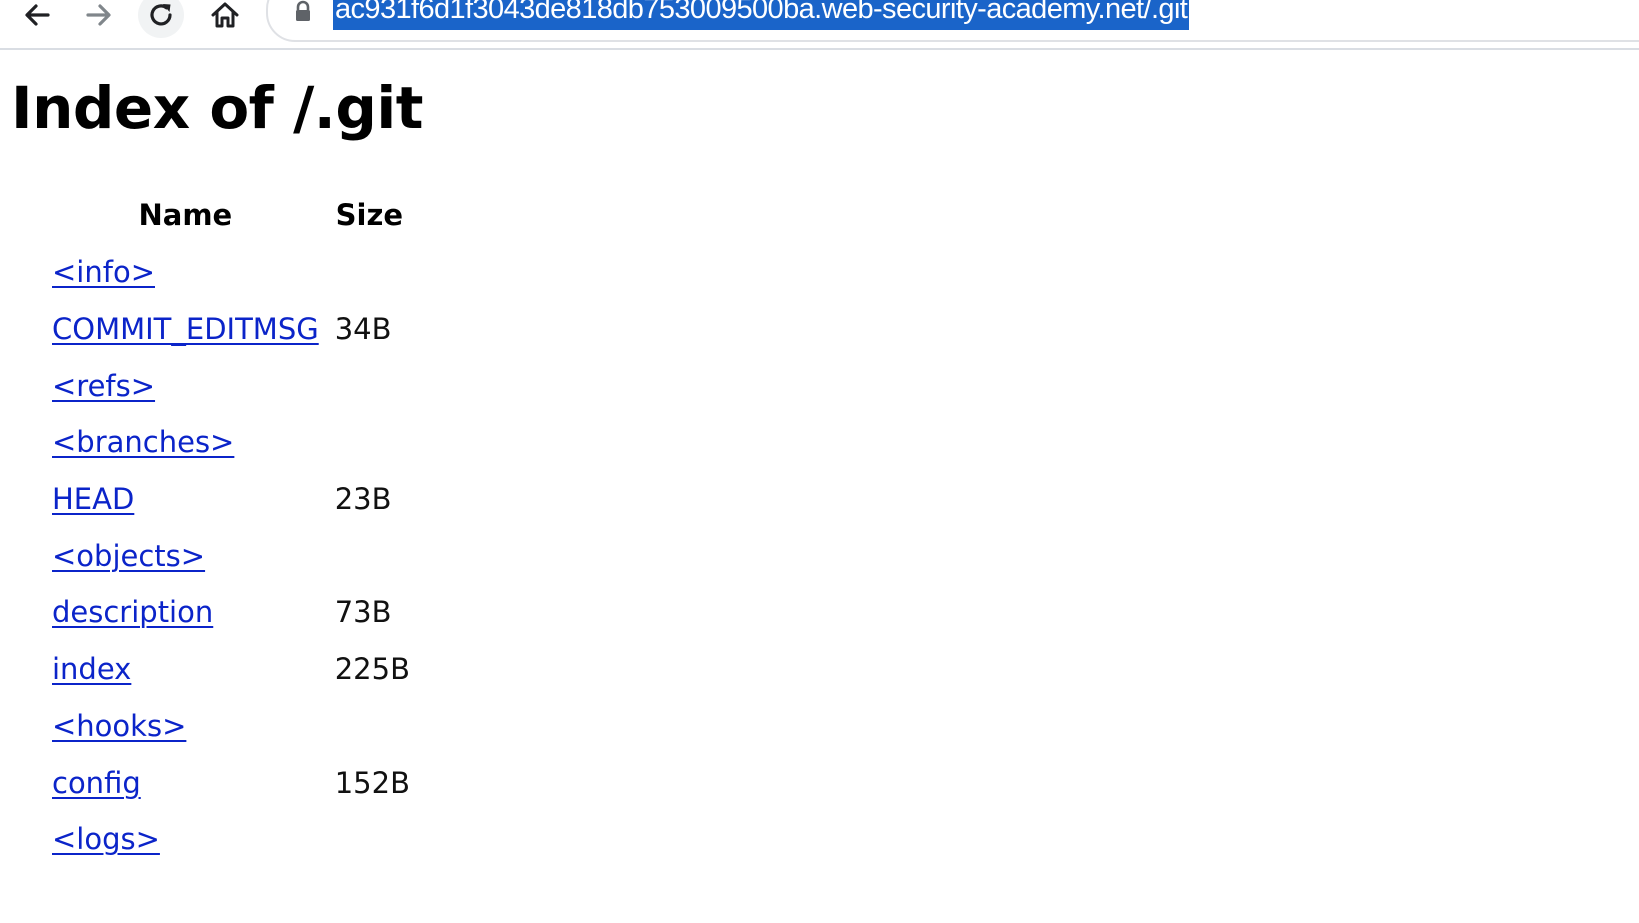  What do you see at coordinates (363, 612) in the screenshot?
I see `entry-size: 73B` at bounding box center [363, 612].